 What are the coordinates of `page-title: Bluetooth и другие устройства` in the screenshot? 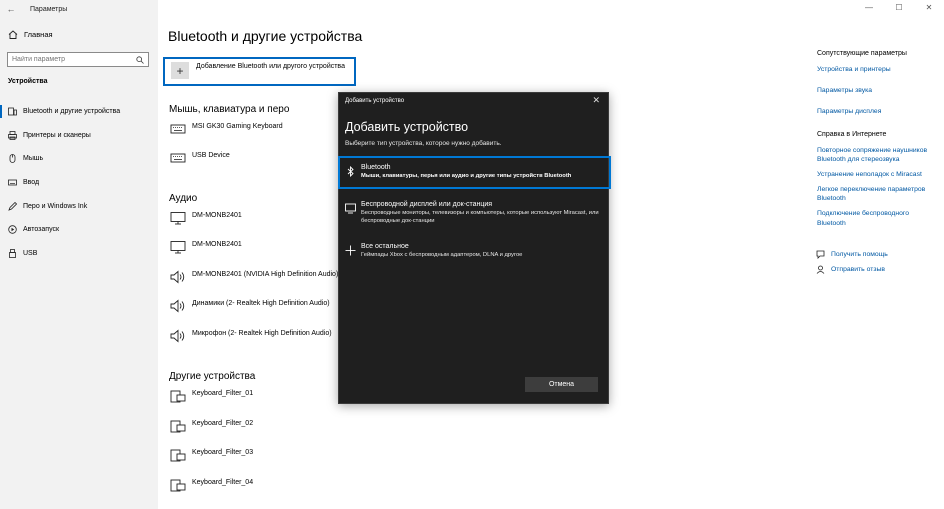 It's located at (265, 36).